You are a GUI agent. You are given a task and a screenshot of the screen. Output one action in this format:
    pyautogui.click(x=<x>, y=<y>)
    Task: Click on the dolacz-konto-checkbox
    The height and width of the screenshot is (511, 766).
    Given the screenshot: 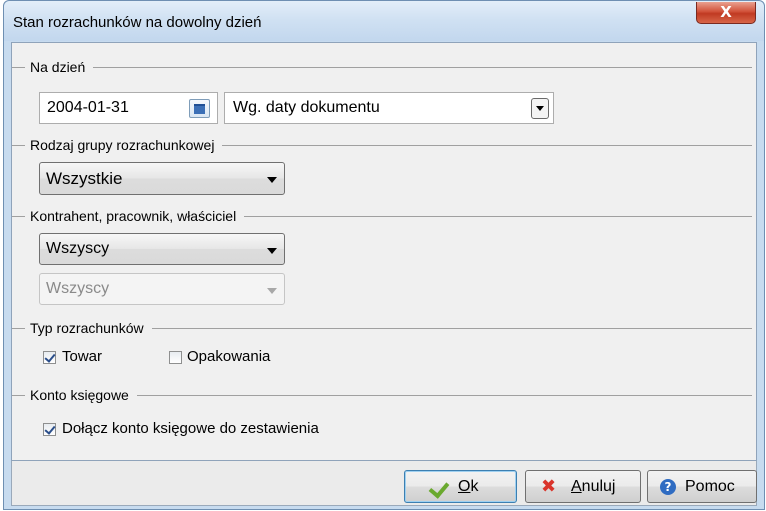 What is the action you would take?
    pyautogui.click(x=49, y=429)
    